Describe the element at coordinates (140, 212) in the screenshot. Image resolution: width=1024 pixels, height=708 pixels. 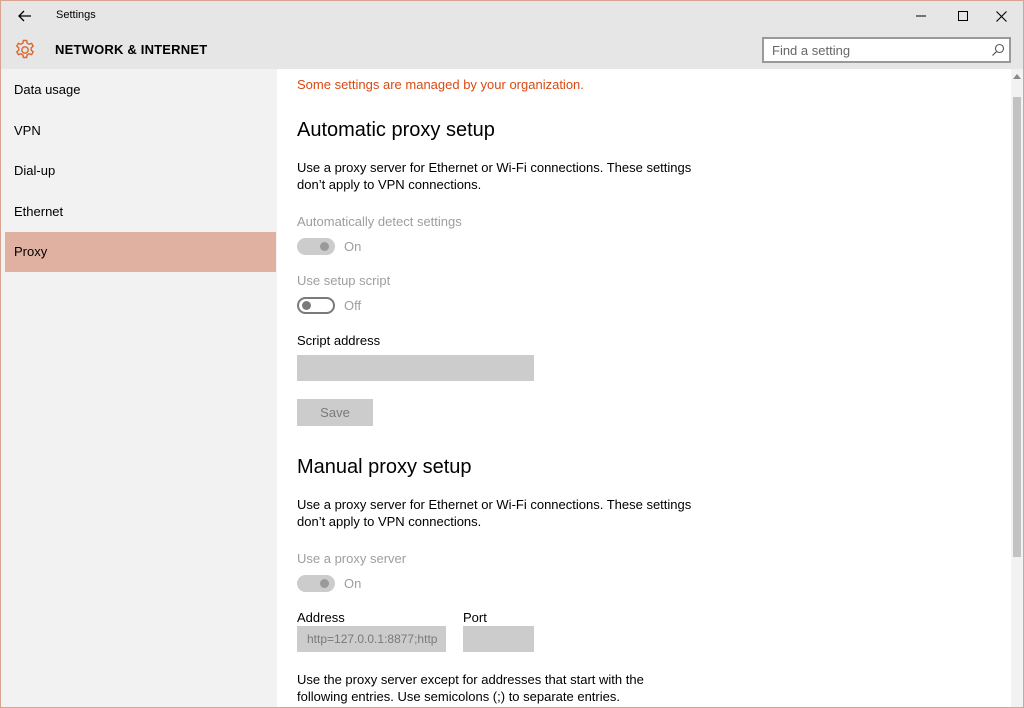
I see `sidebar-item-ethernet: Ethernet` at that location.